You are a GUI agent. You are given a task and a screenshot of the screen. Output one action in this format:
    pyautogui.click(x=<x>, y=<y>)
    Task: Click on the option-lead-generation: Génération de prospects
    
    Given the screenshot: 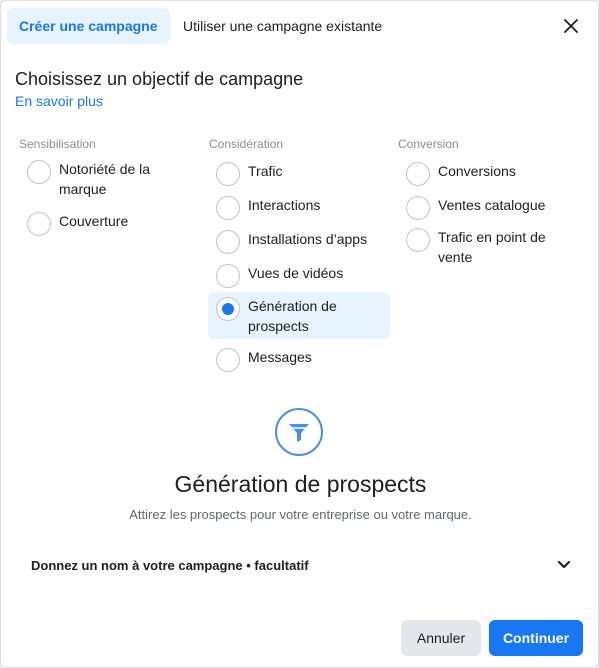 What is the action you would take?
    pyautogui.click(x=299, y=315)
    